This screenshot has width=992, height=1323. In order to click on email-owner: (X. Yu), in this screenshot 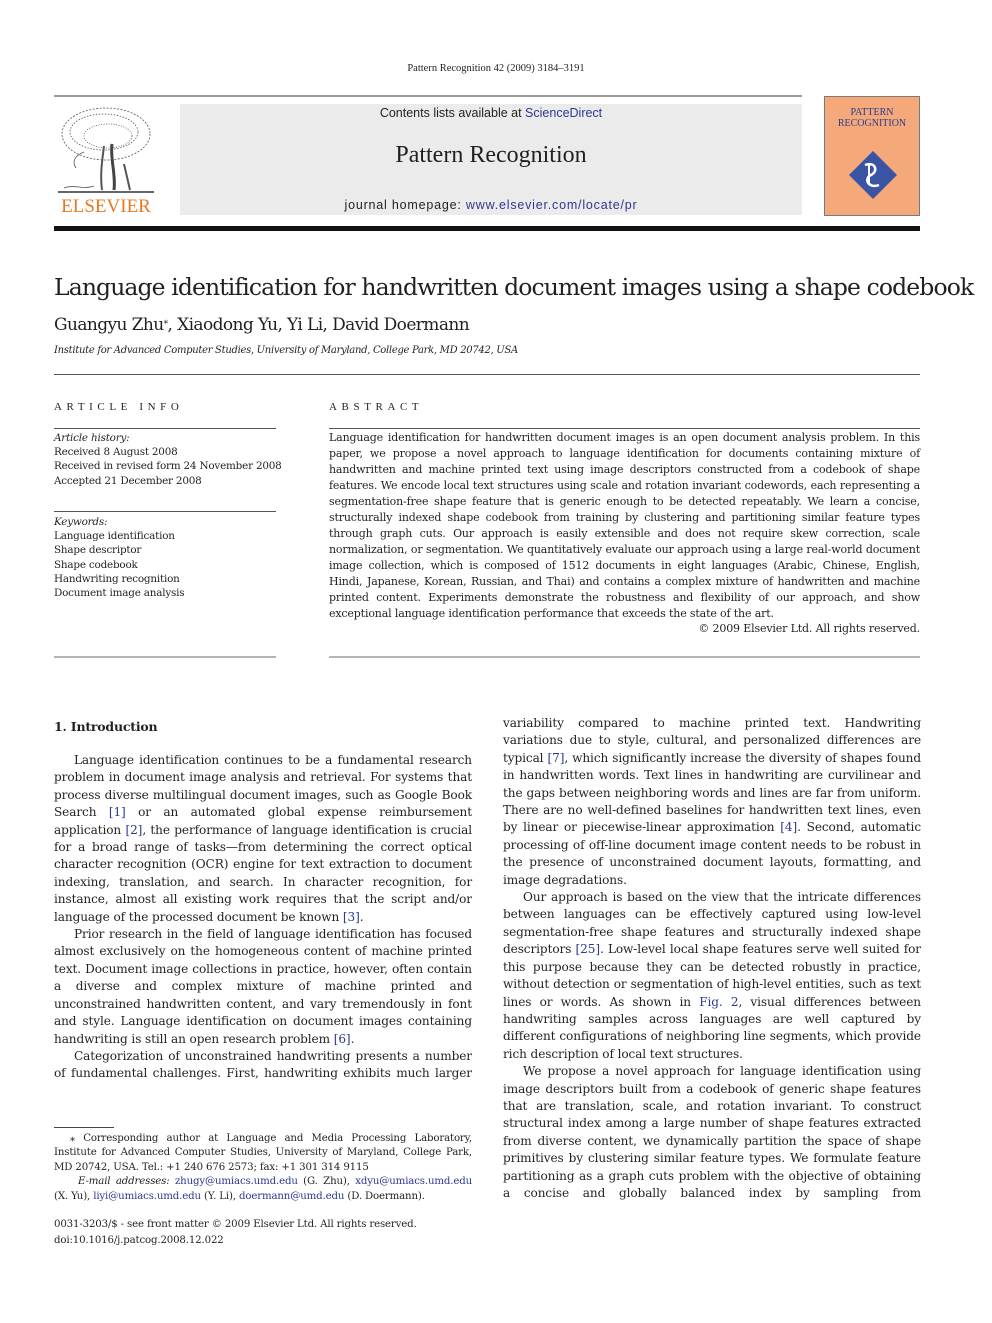, I will do `click(74, 1196)`.